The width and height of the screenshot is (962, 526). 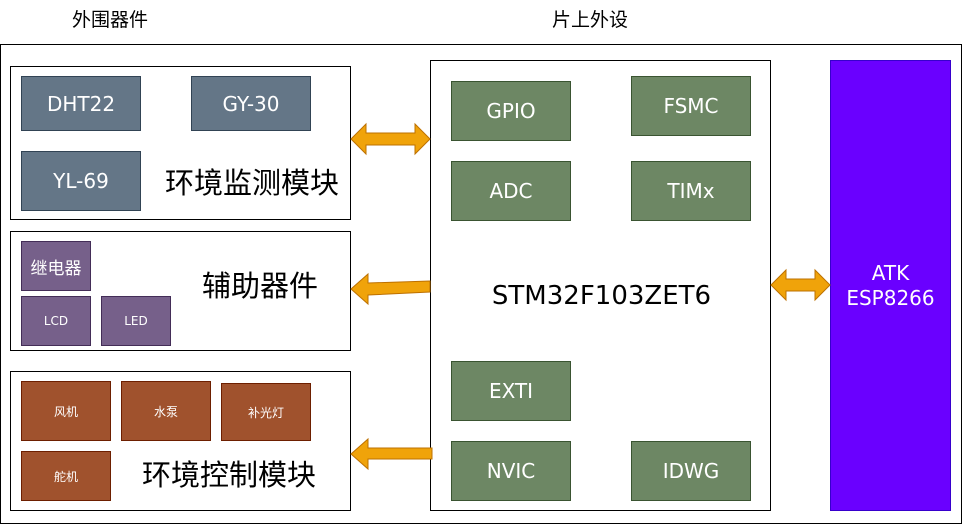 I want to click on mcu-aux-arrow-shape, so click(x=390, y=289).